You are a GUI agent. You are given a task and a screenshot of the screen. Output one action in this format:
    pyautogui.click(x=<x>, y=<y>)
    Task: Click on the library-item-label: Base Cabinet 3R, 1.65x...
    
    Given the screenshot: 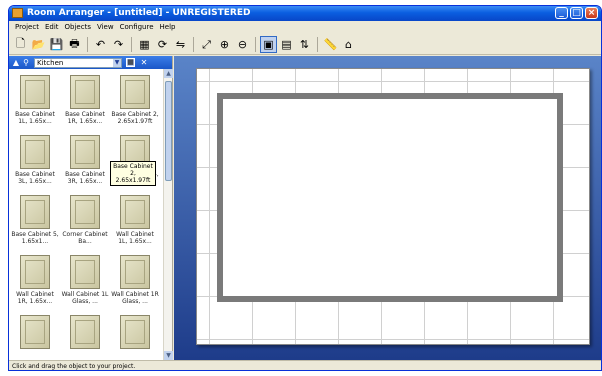 What is the action you would take?
    pyautogui.click(x=85, y=178)
    